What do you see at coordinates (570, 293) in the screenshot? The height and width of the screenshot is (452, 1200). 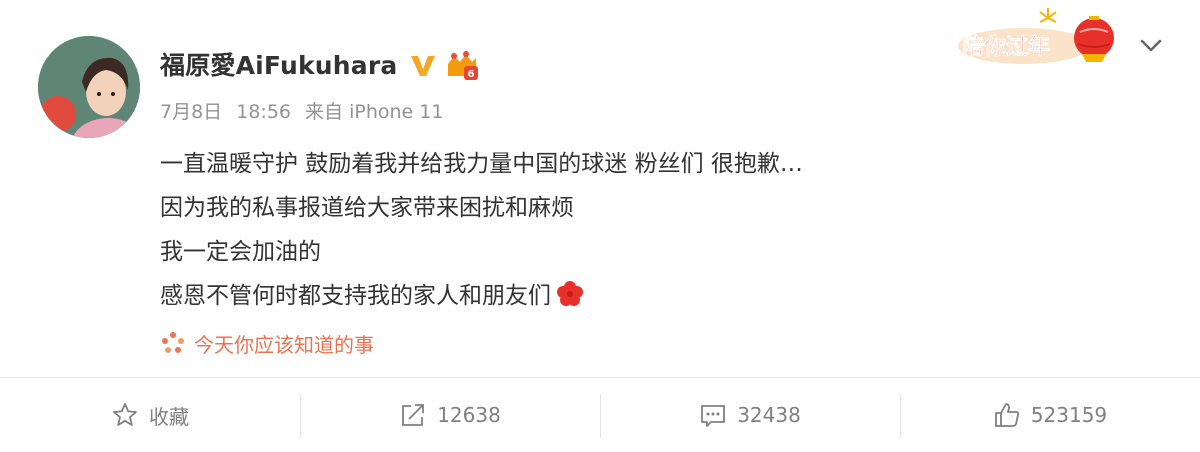 I see `red-flower-emoji` at bounding box center [570, 293].